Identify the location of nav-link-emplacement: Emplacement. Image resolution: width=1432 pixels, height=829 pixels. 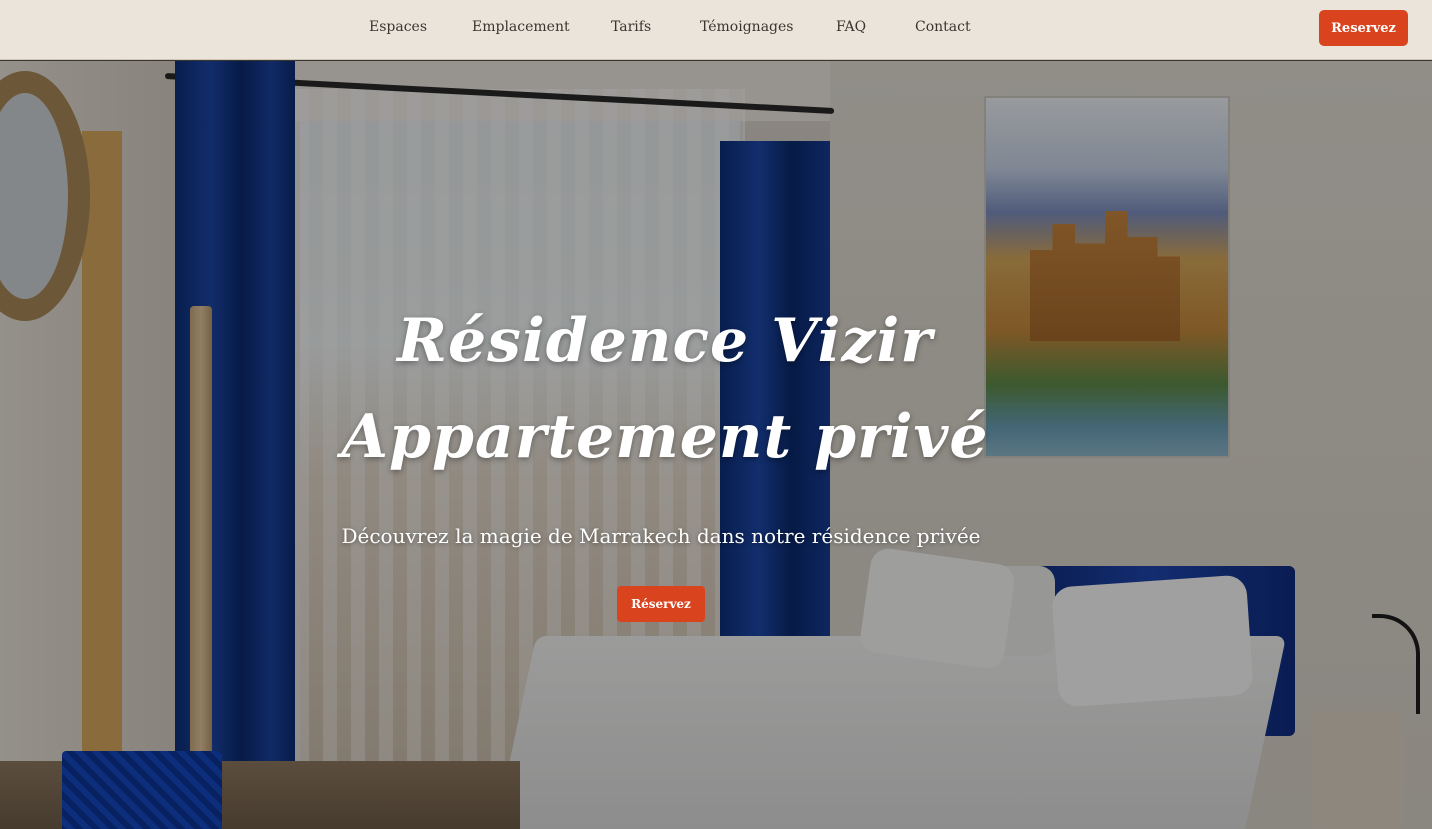
(521, 27).